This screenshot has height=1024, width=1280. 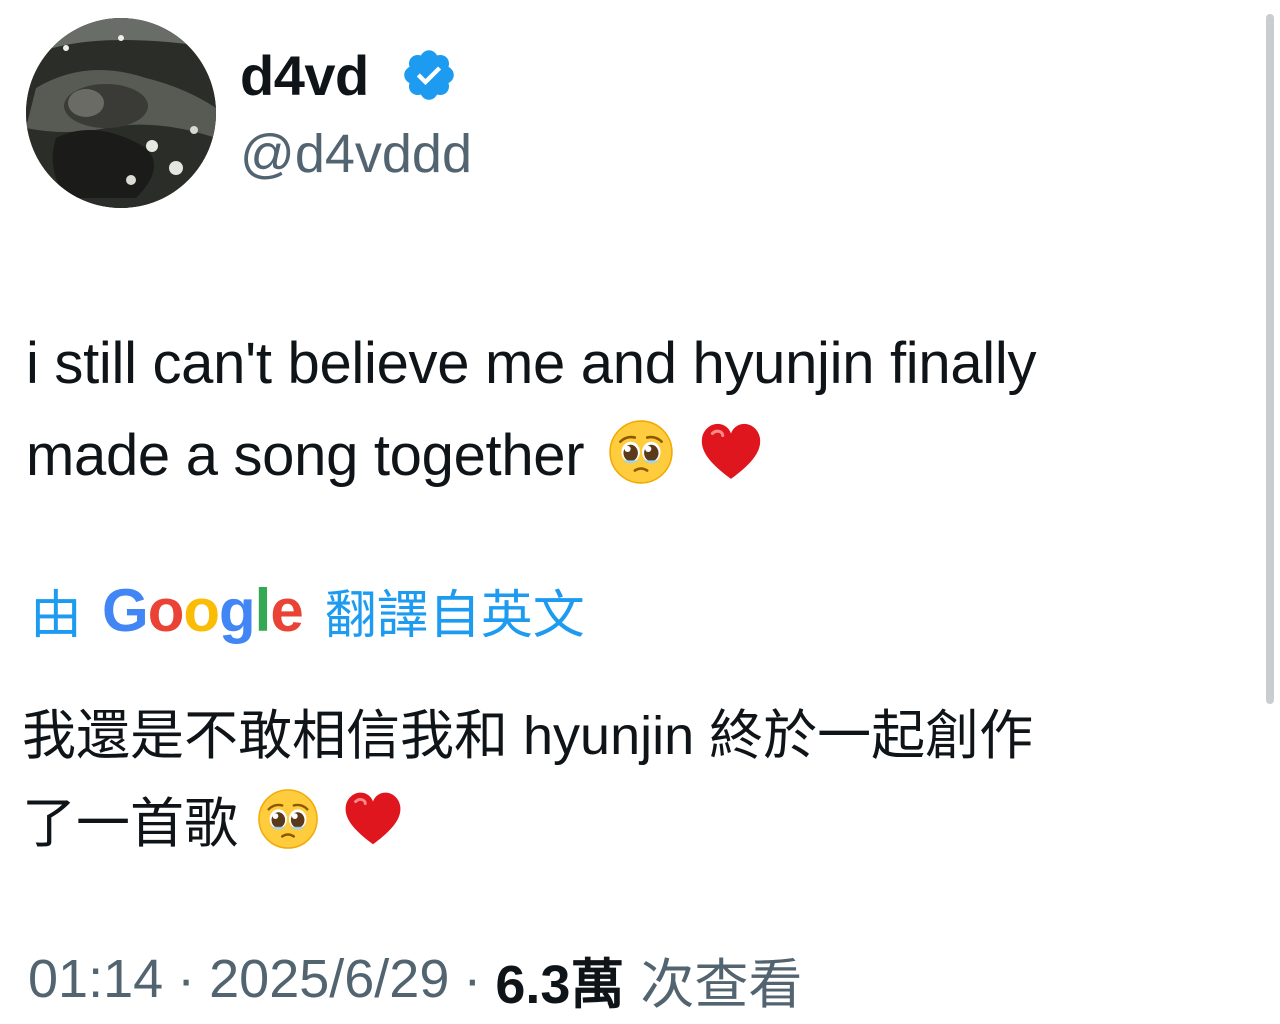 What do you see at coordinates (203, 610) in the screenshot?
I see `google-logo: Google` at bounding box center [203, 610].